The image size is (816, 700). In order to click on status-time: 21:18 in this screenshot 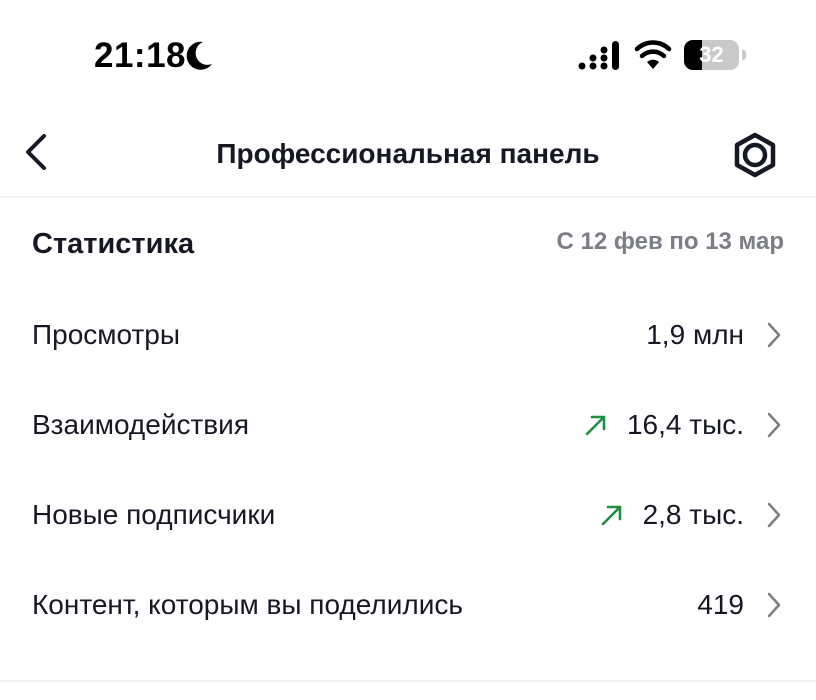, I will do `click(140, 55)`.